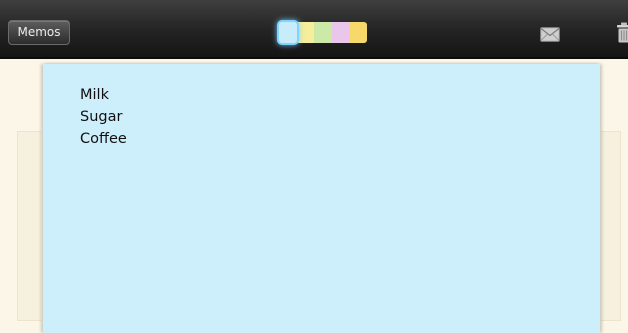  Describe the element at coordinates (103, 139) in the screenshot. I see `memo-line: Coffee` at that location.